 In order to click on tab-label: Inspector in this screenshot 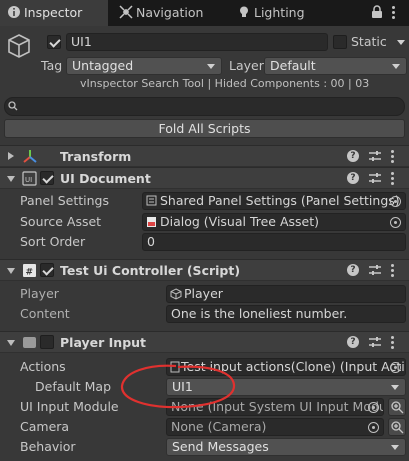, I will do `click(53, 12)`.